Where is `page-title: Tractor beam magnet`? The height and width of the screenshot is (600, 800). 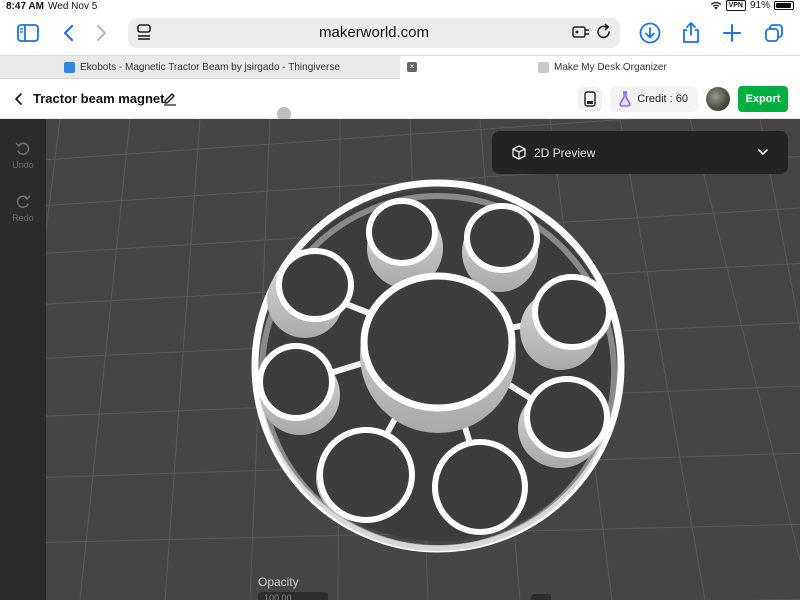 page-title: Tractor beam magnet is located at coordinates (99, 98).